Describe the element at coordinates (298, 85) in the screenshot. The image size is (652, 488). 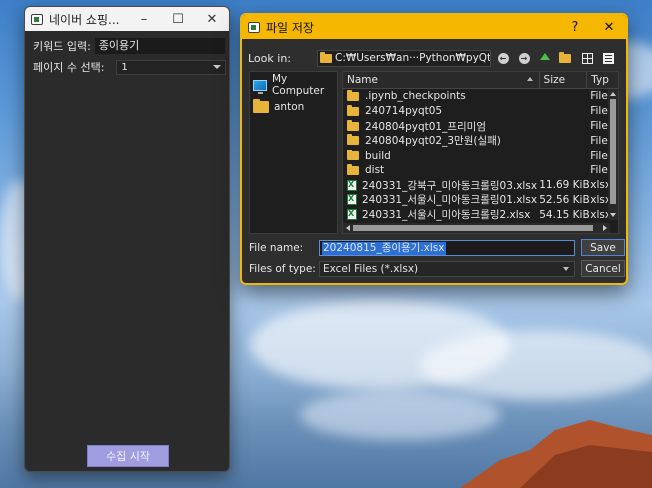
I see `sidebar-item-label: My Computer` at that location.